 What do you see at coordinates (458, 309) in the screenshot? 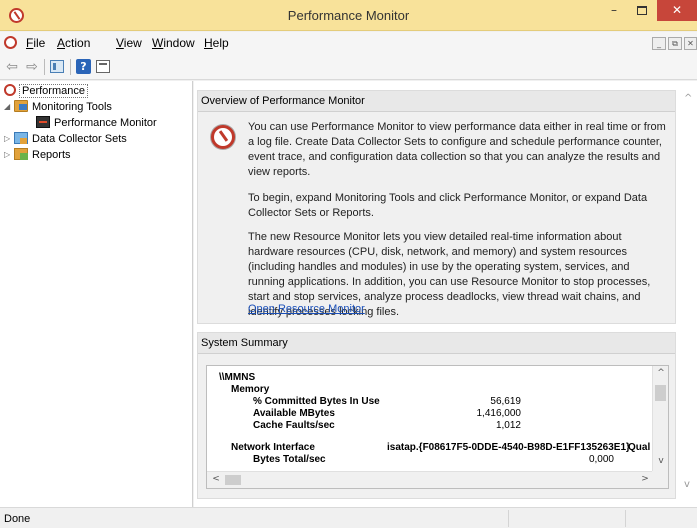
I see `open-resource-monitor-link-wrap: Open Resource Monitor` at bounding box center [458, 309].